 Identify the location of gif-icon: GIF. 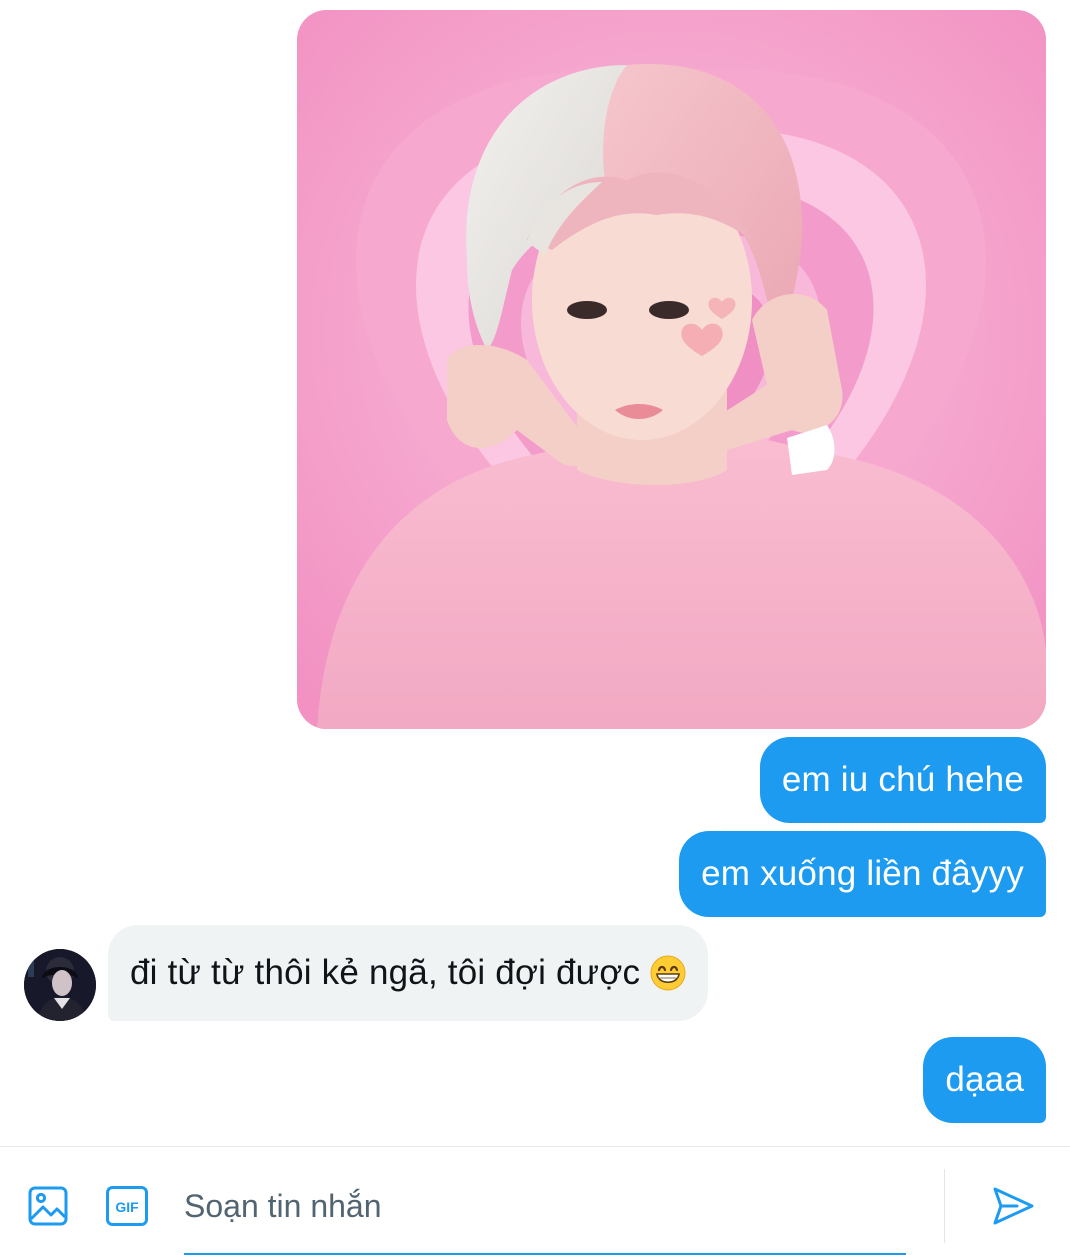
(127, 1206).